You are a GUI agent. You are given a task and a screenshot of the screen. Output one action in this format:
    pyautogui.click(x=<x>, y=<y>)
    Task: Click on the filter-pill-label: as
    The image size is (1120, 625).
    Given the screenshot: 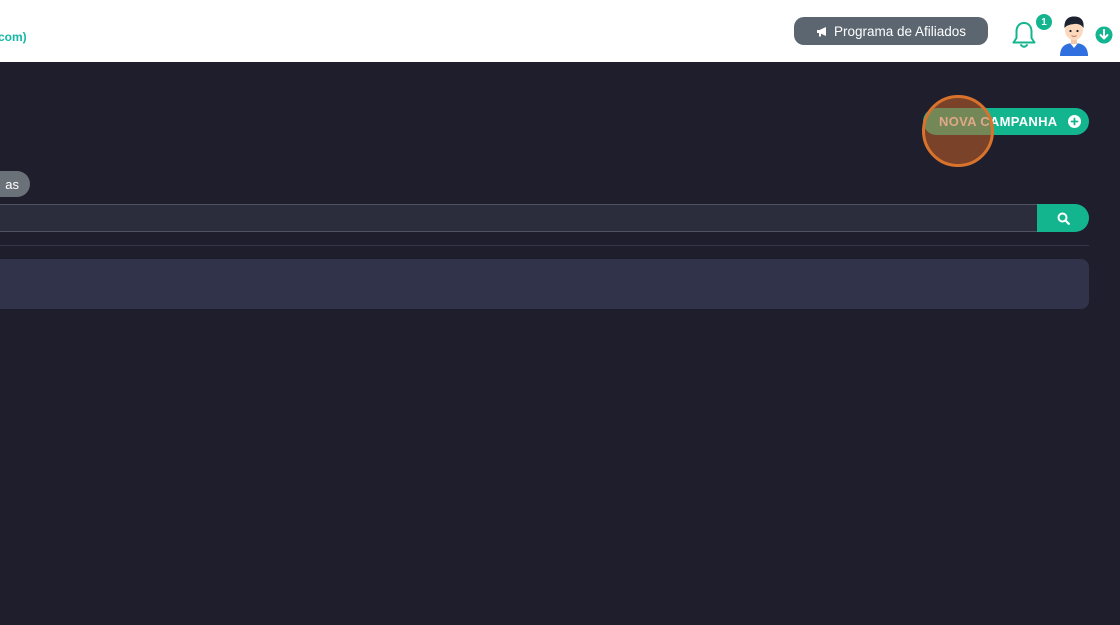 What is the action you would take?
    pyautogui.click(x=12, y=184)
    